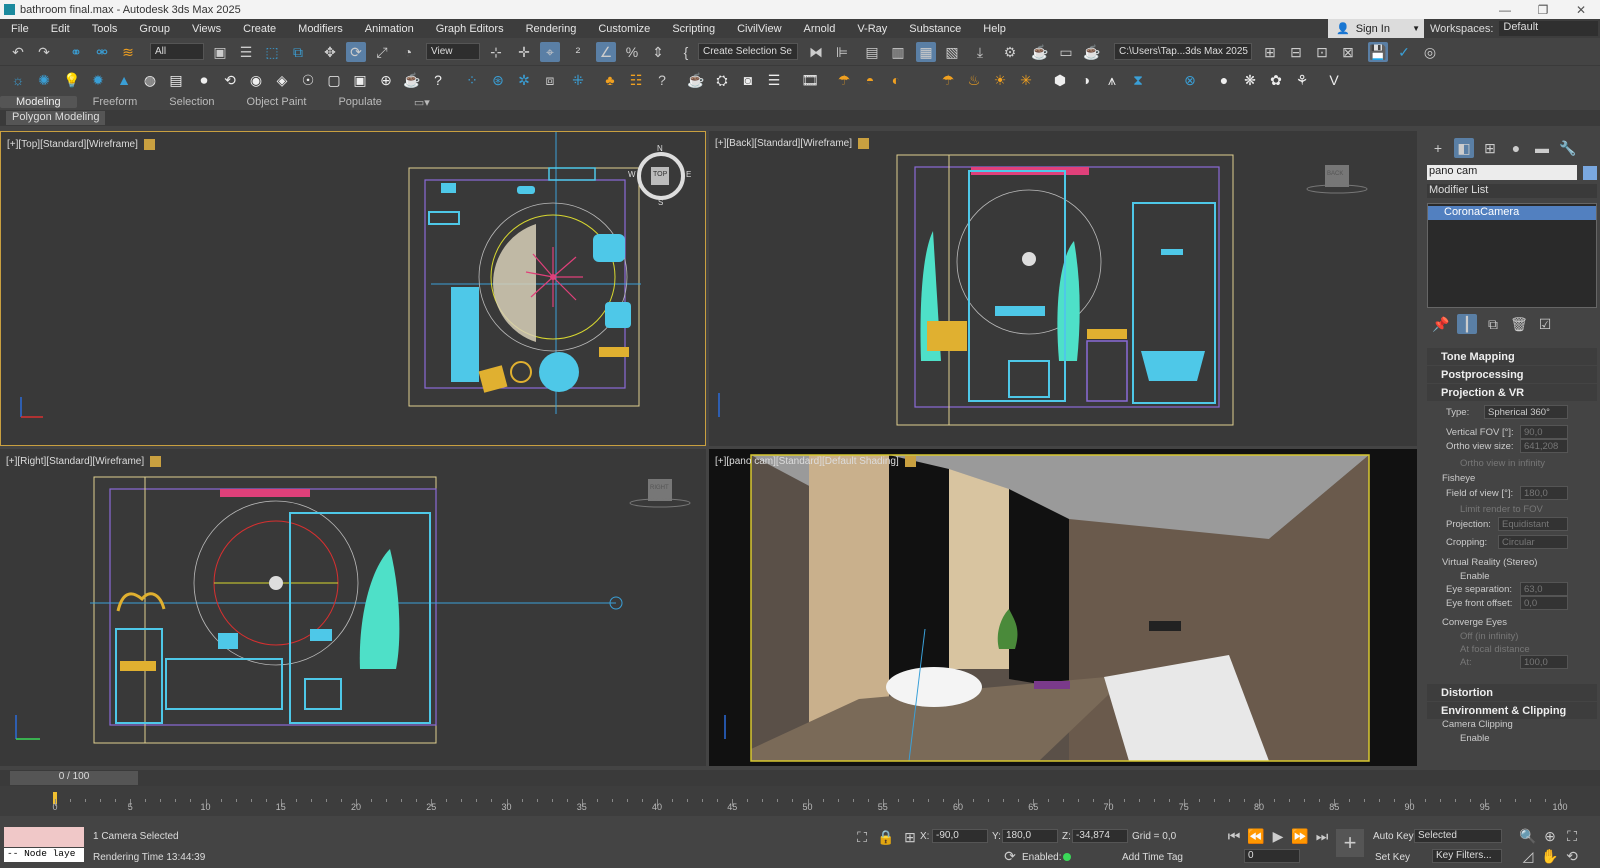 The height and width of the screenshot is (868, 1600). Describe the element at coordinates (1533, 524) in the screenshot. I see `projection-dropdown: Equidistant` at that location.